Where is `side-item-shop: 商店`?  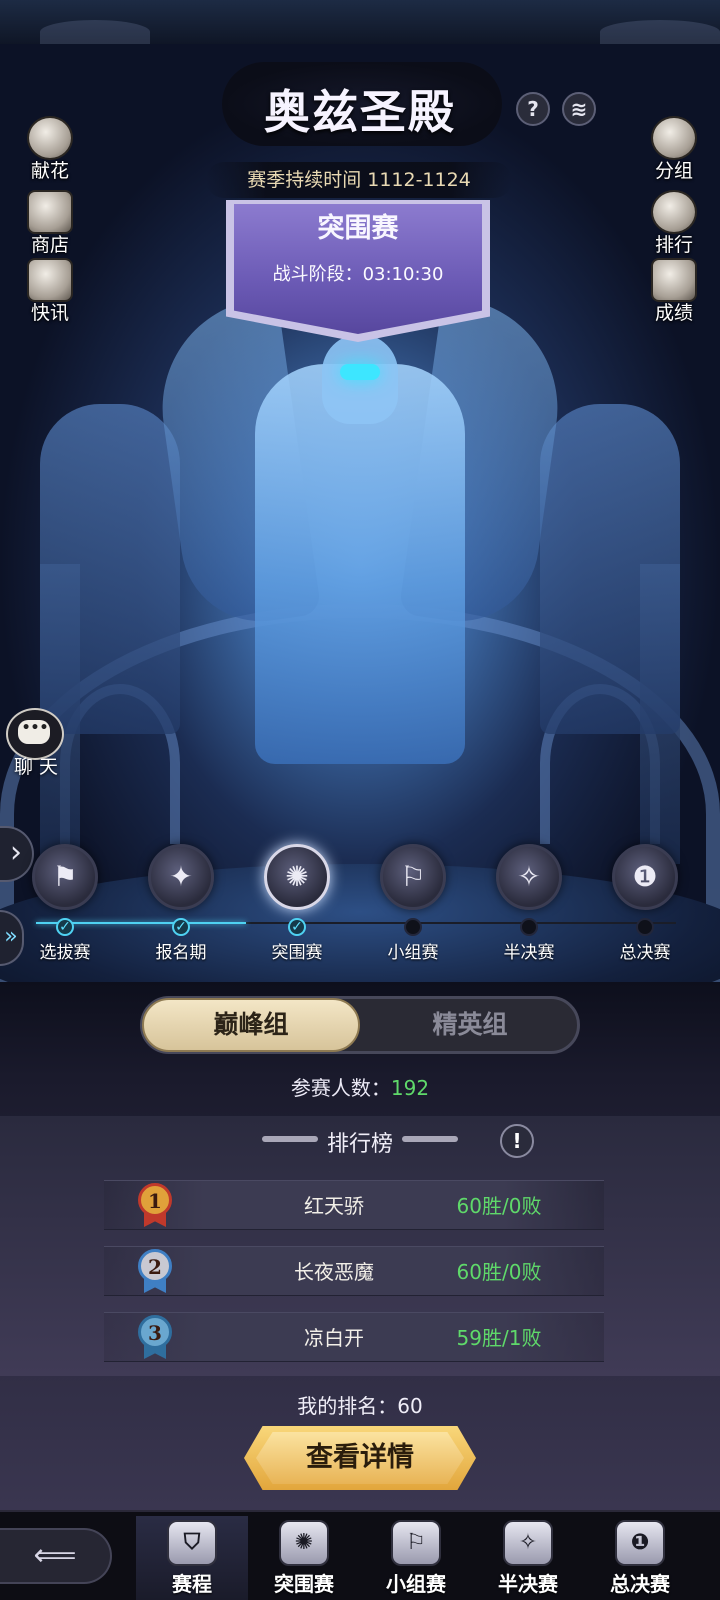 side-item-shop: 商店 is located at coordinates (50, 223).